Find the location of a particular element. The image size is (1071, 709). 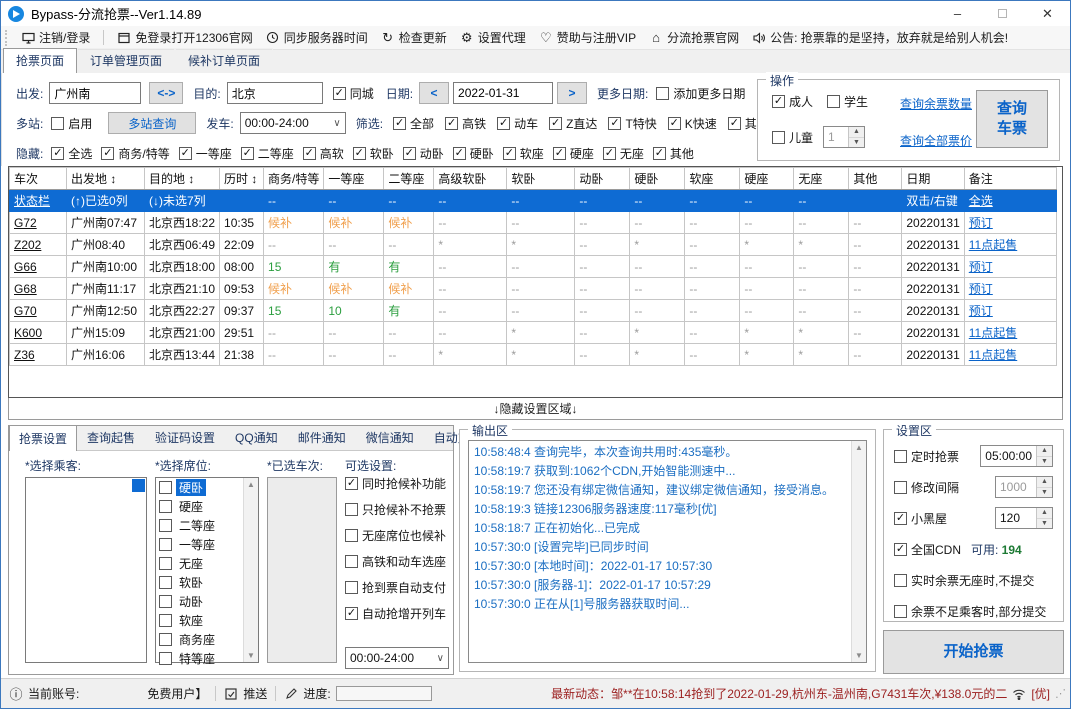

close-button: ✕ is located at coordinates (1047, 13).